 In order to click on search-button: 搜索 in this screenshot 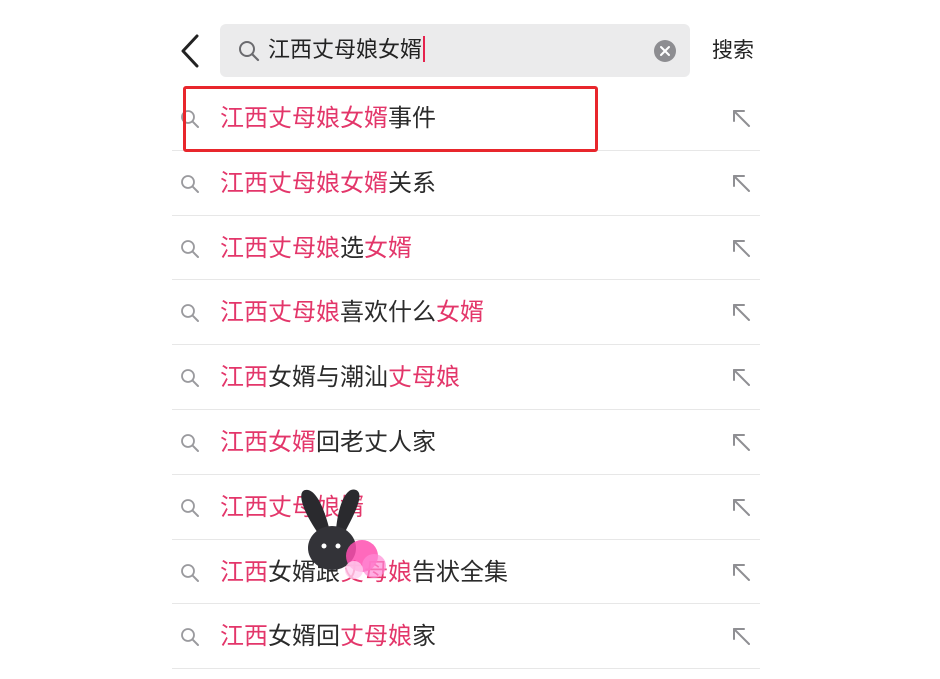, I will do `click(733, 50)`.